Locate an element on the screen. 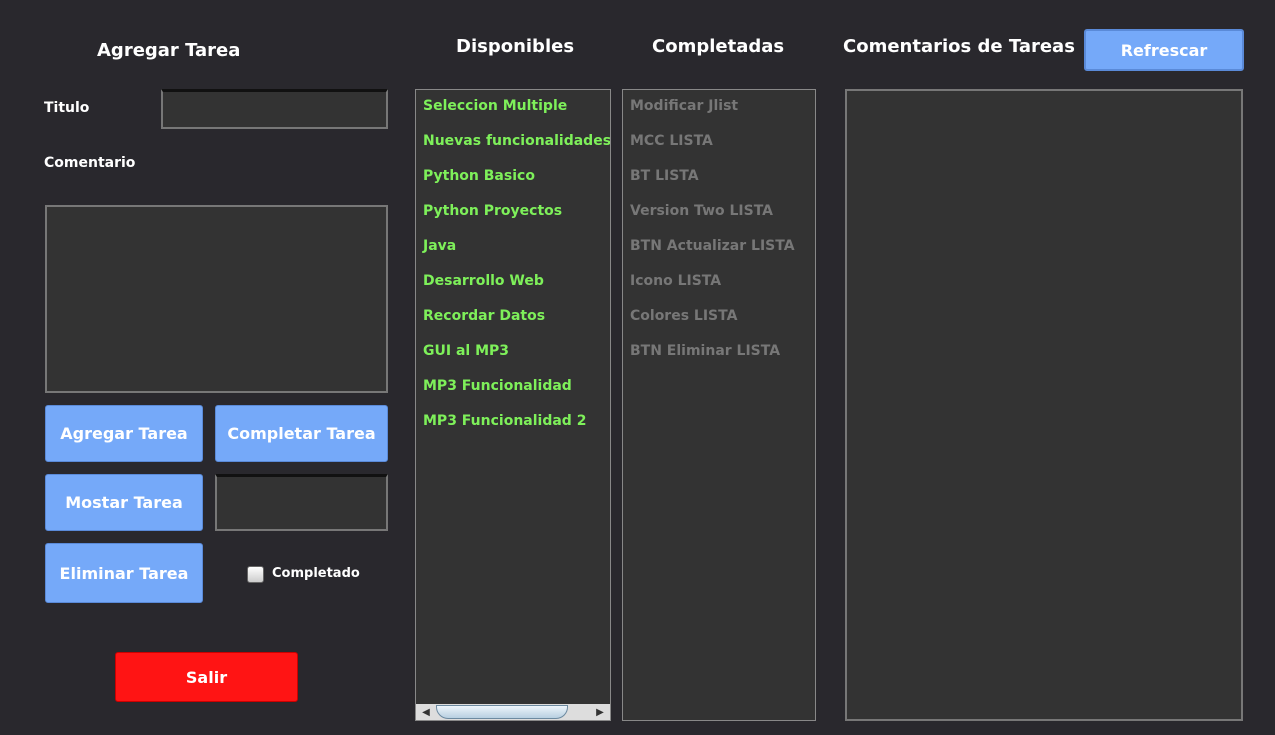 The height and width of the screenshot is (735, 1275). disponibles-header: Disponibles is located at coordinates (515, 46).